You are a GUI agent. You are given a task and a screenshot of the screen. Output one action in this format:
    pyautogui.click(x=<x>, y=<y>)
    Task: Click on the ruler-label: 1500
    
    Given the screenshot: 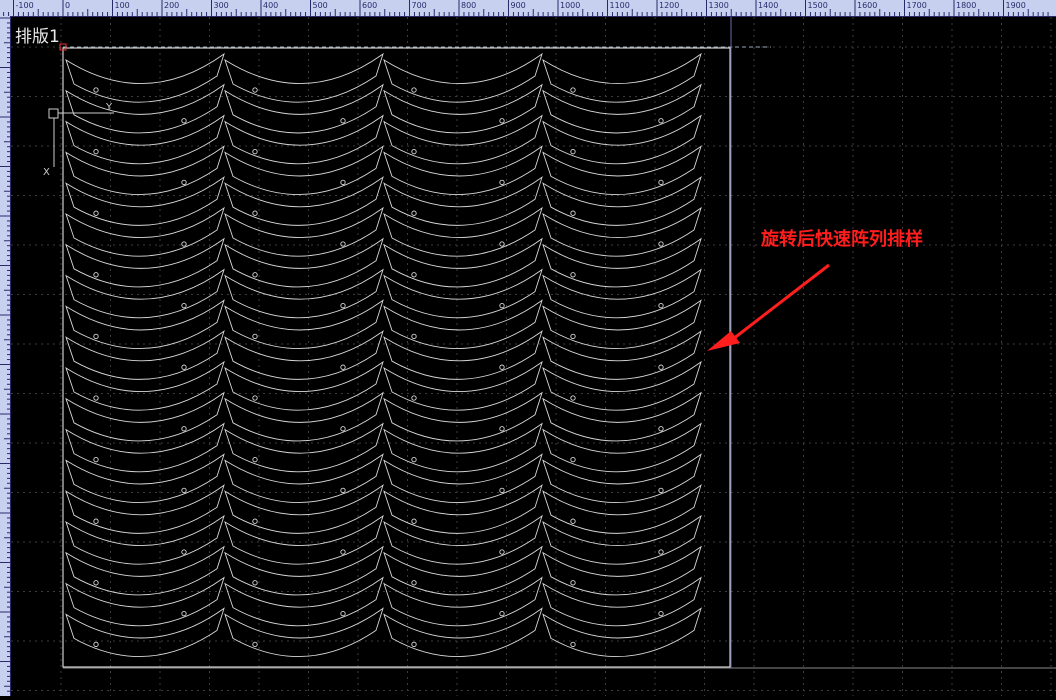 What is the action you would take?
    pyautogui.click(x=818, y=5)
    